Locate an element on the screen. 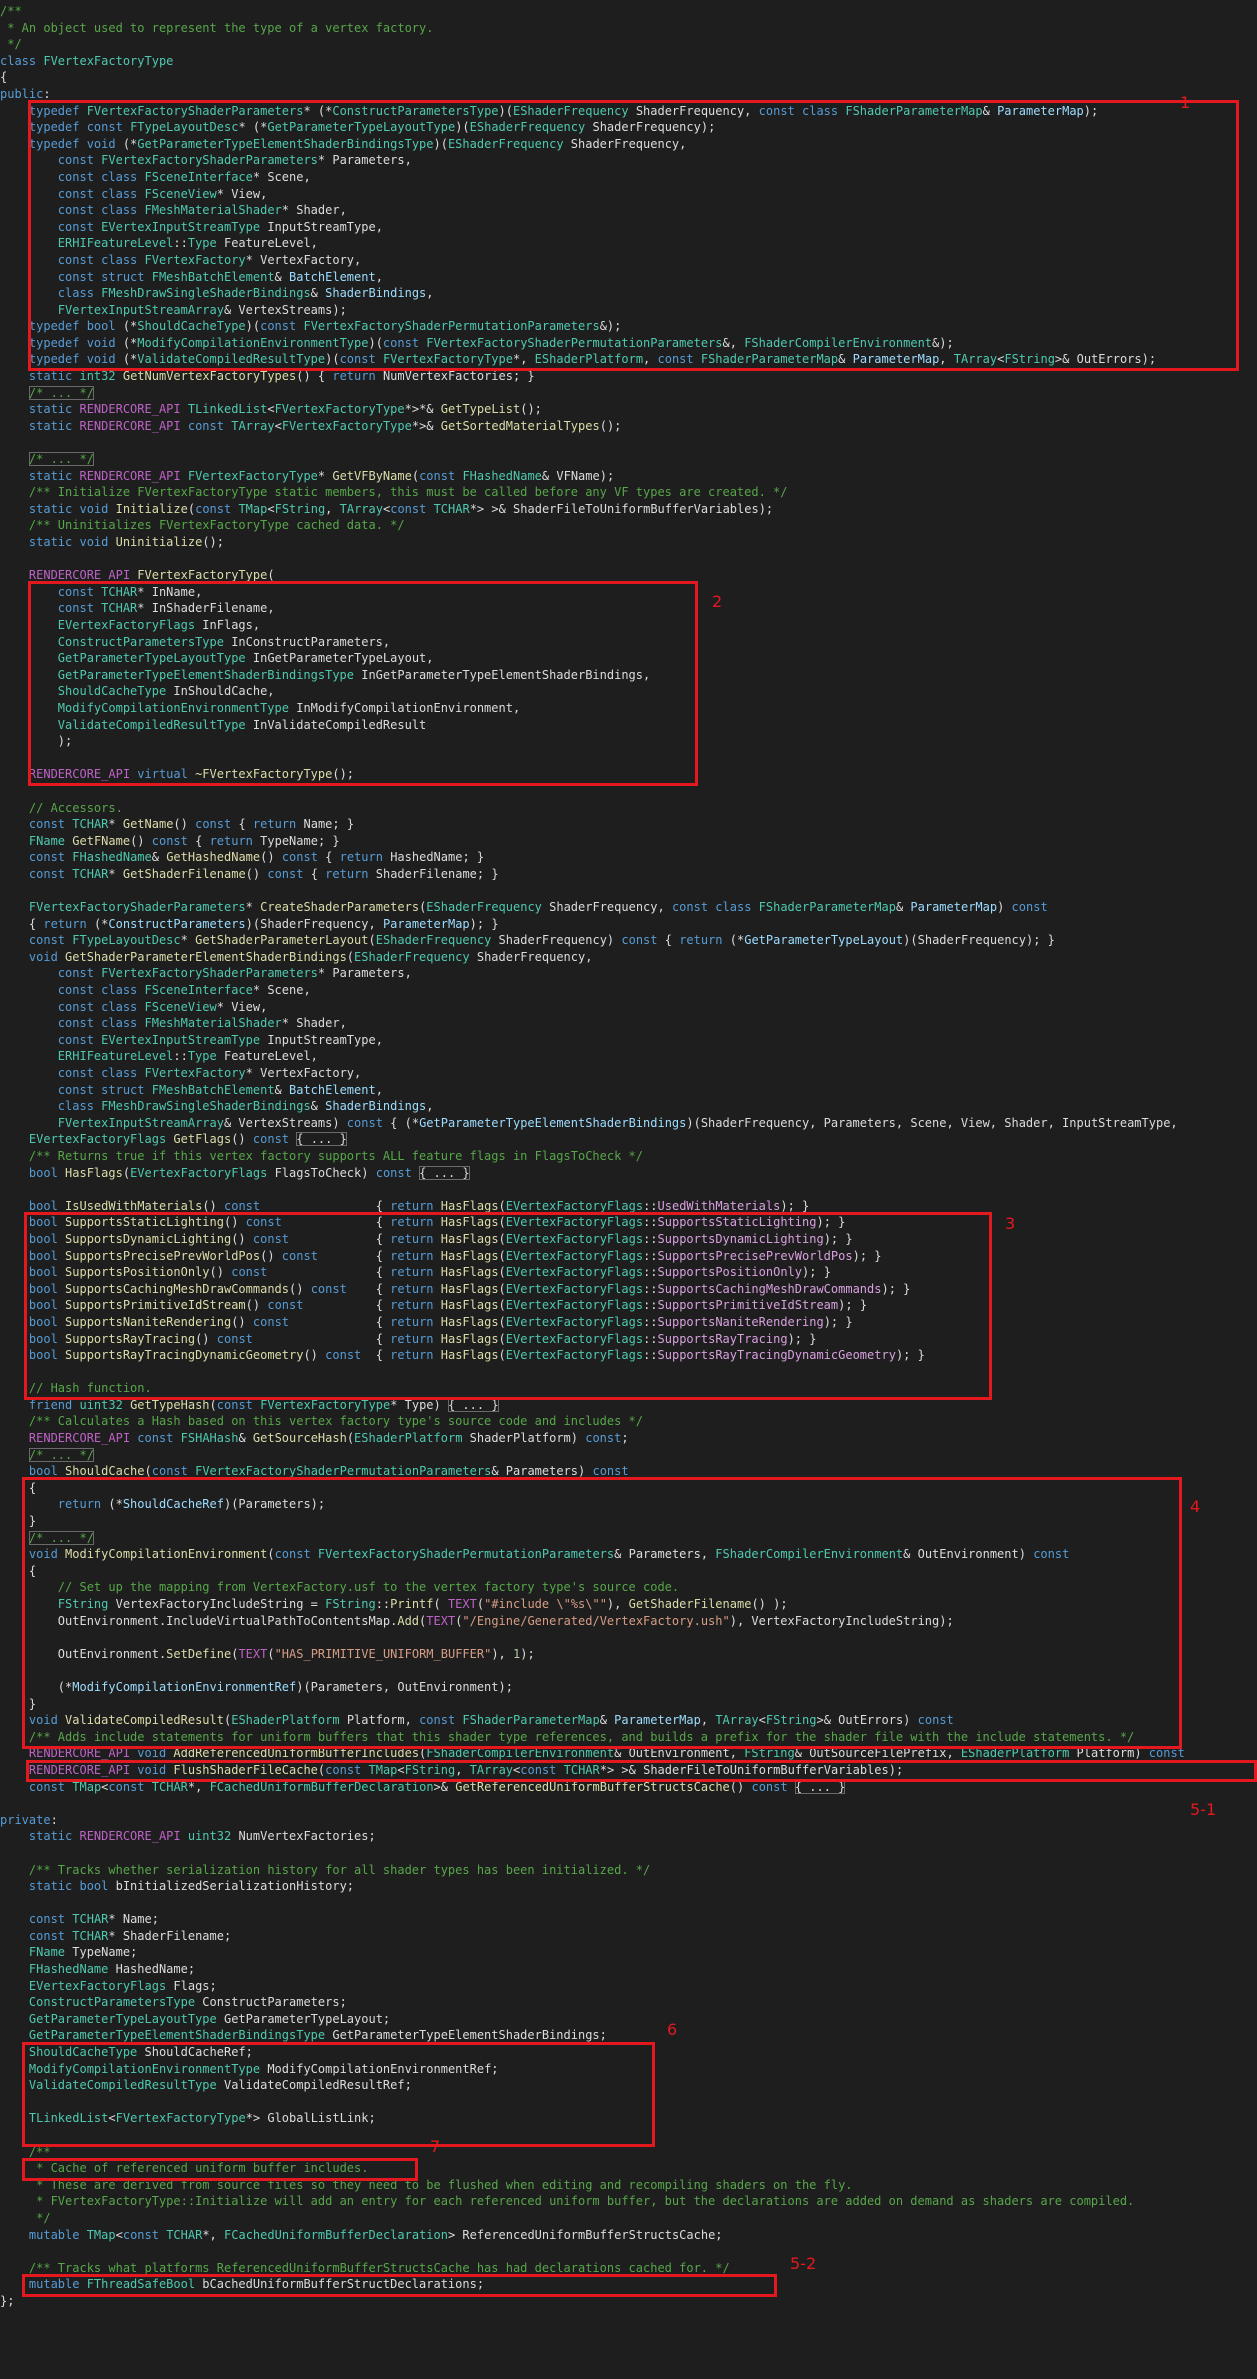 The height and width of the screenshot is (2379, 1257). code-line: const TCHAR* Name; is located at coordinates (628, 1919).